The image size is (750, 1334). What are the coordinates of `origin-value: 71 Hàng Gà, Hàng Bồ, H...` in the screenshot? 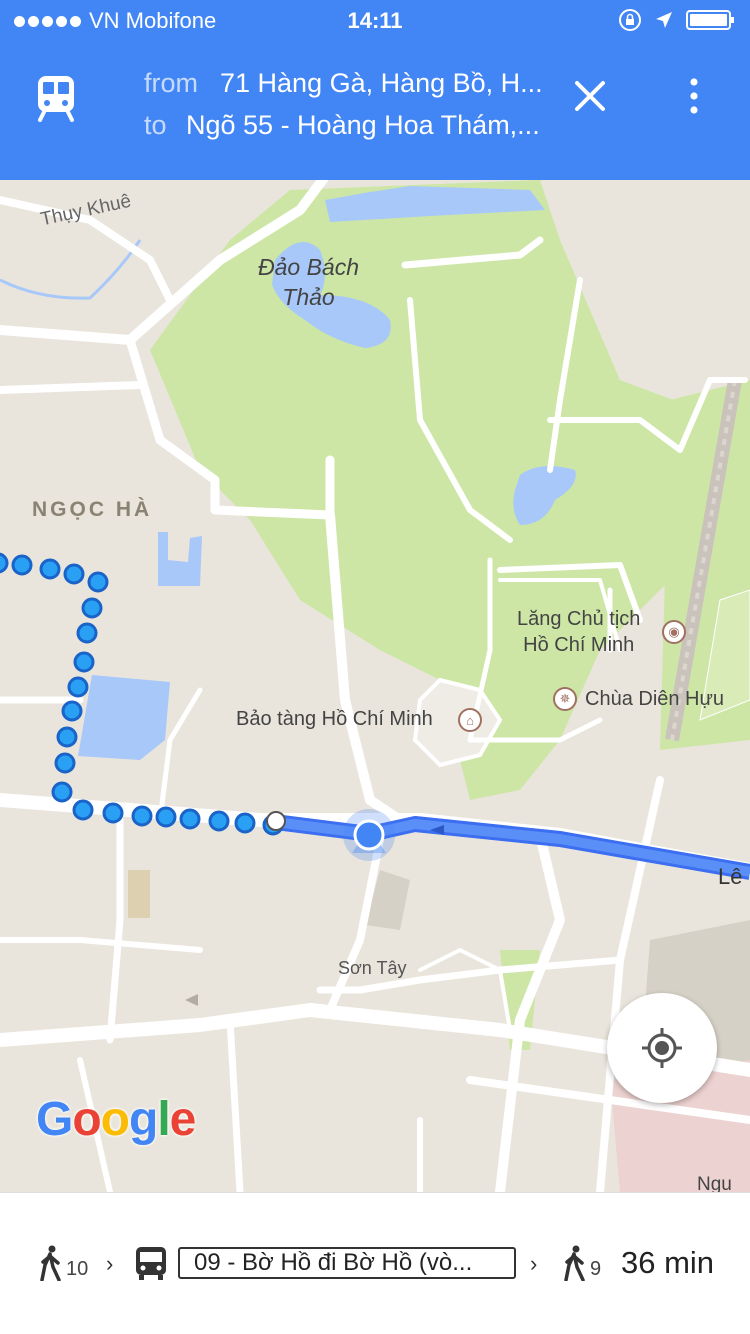 It's located at (381, 83).